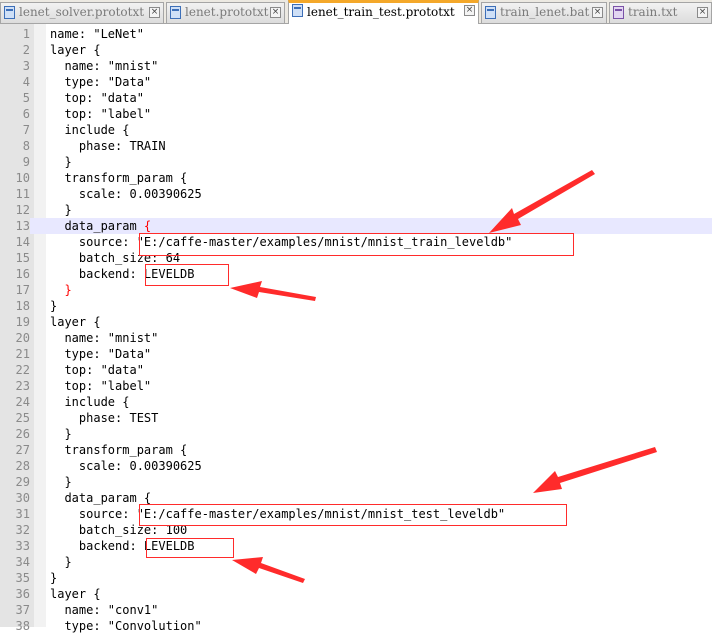 The height and width of the screenshot is (634, 712). I want to click on line-number: 25, so click(22, 418).